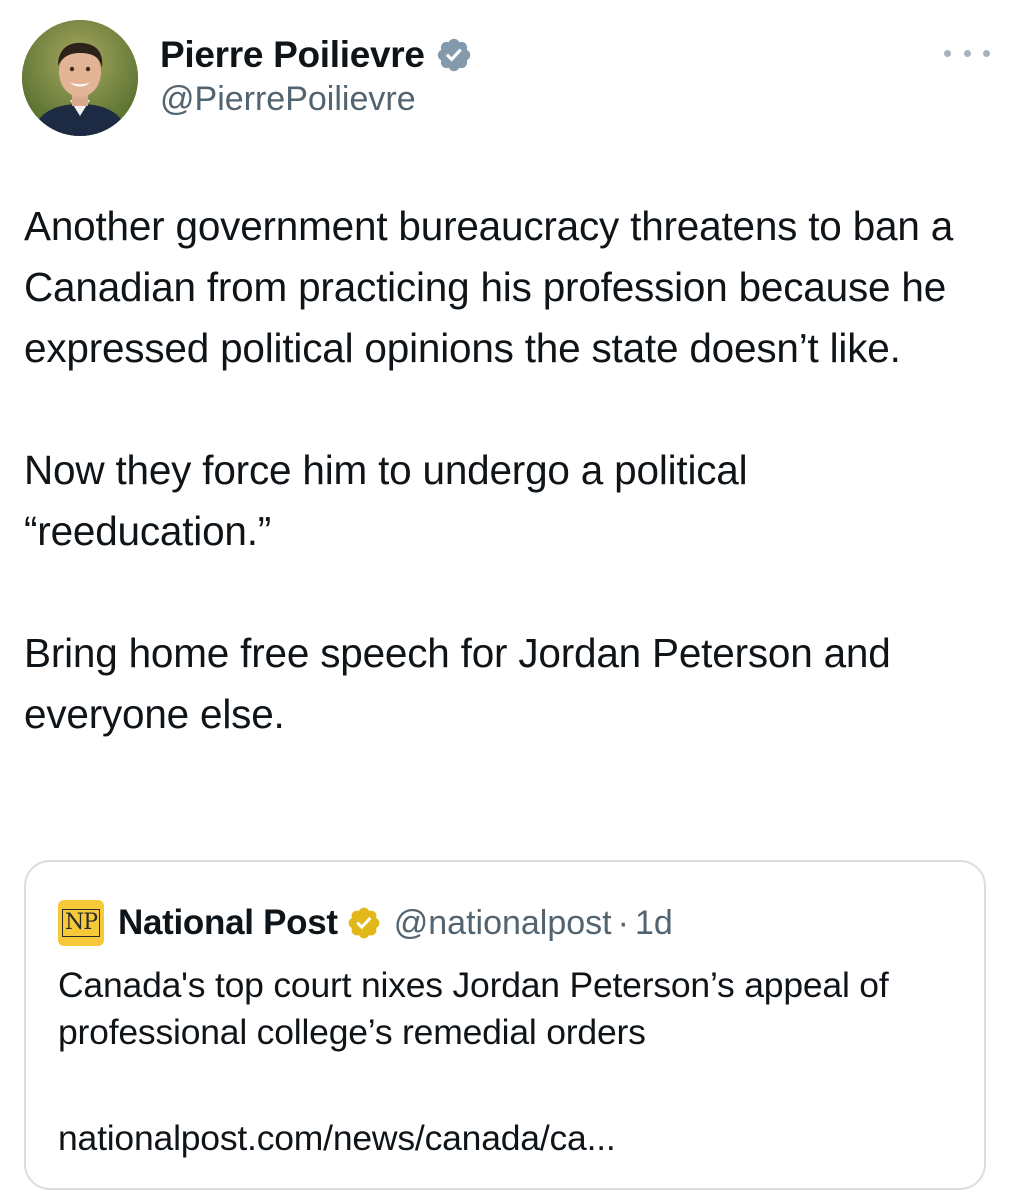 The width and height of the screenshot is (1012, 1200). I want to click on more-horizontal-icon, so click(947, 53).